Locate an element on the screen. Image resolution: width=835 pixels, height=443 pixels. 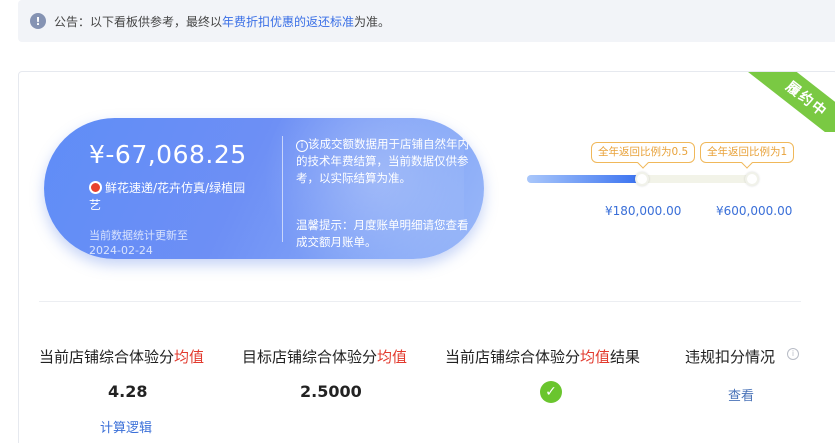
milestone-amount-2: ¥600,000.00 is located at coordinates (754, 211).